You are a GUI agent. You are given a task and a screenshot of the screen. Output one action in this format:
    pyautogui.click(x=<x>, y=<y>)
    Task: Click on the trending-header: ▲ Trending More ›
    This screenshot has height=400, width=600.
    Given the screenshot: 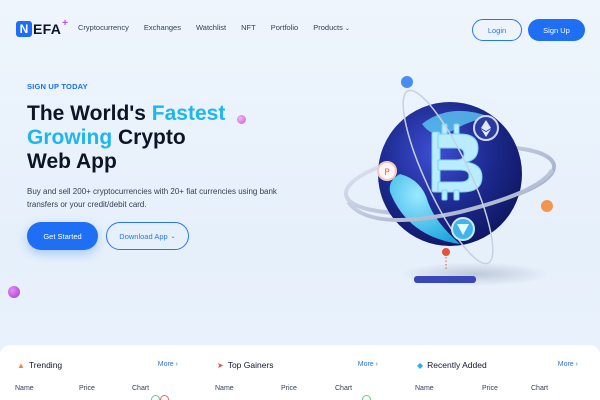 What is the action you would take?
    pyautogui.click(x=90, y=367)
    